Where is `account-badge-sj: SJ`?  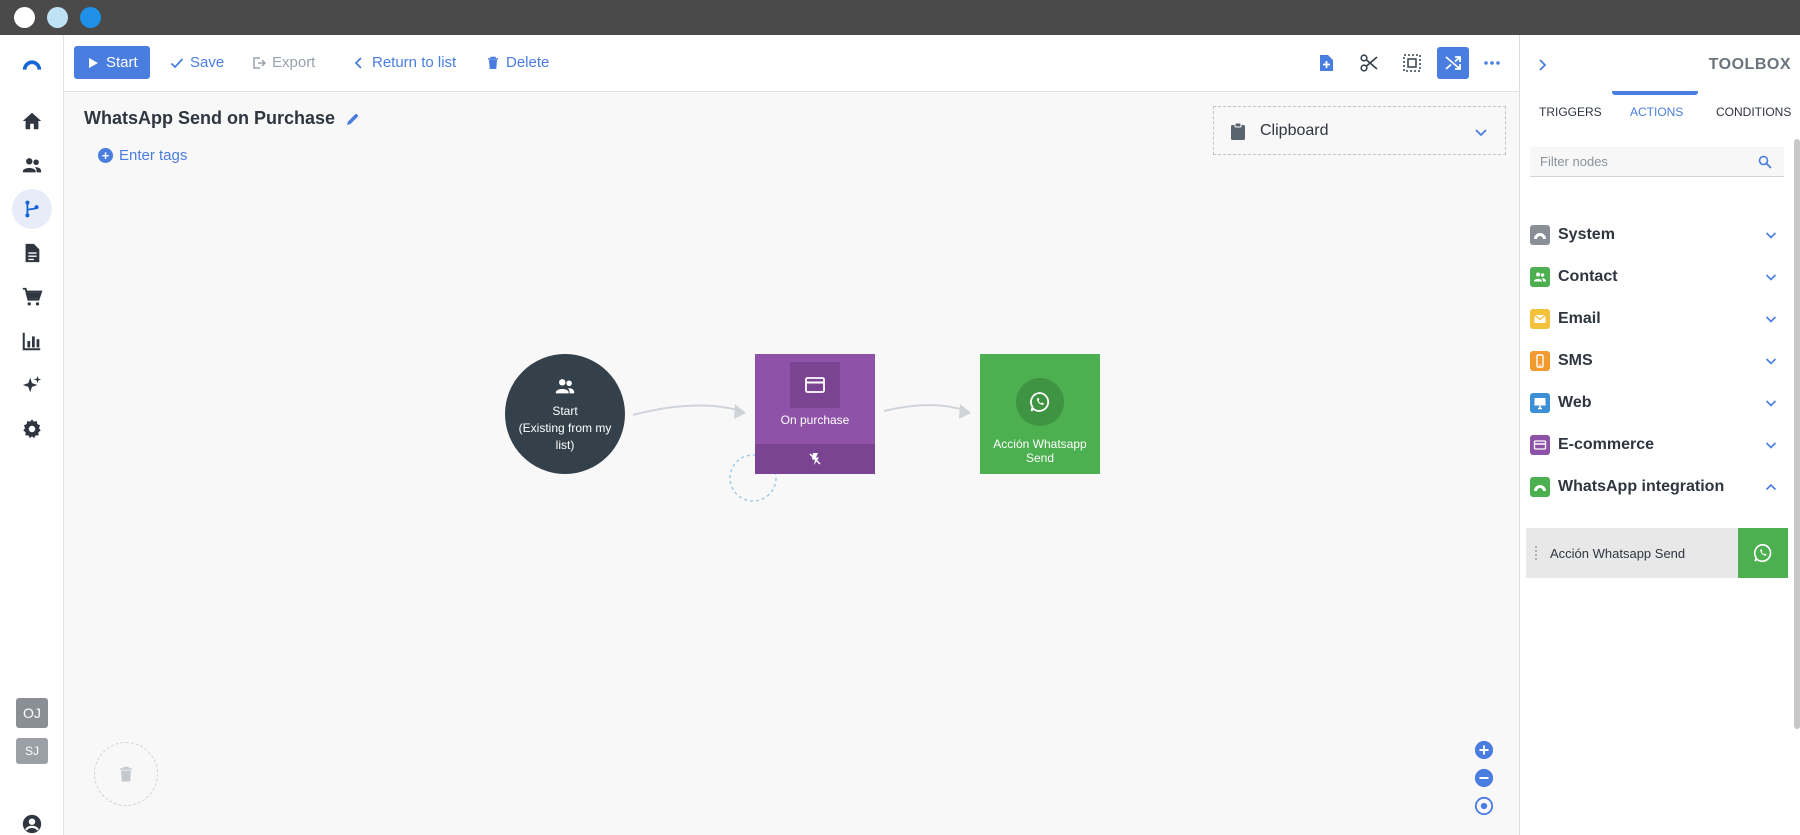
account-badge-sj: SJ is located at coordinates (32, 751).